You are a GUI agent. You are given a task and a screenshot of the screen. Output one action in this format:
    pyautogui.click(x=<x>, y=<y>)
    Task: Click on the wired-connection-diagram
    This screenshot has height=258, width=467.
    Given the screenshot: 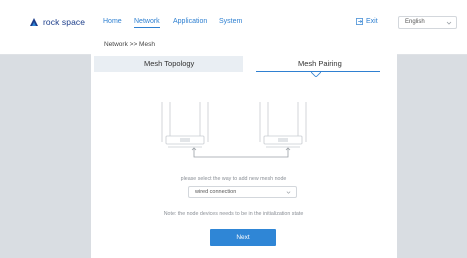 What is the action you would take?
    pyautogui.click(x=234, y=130)
    